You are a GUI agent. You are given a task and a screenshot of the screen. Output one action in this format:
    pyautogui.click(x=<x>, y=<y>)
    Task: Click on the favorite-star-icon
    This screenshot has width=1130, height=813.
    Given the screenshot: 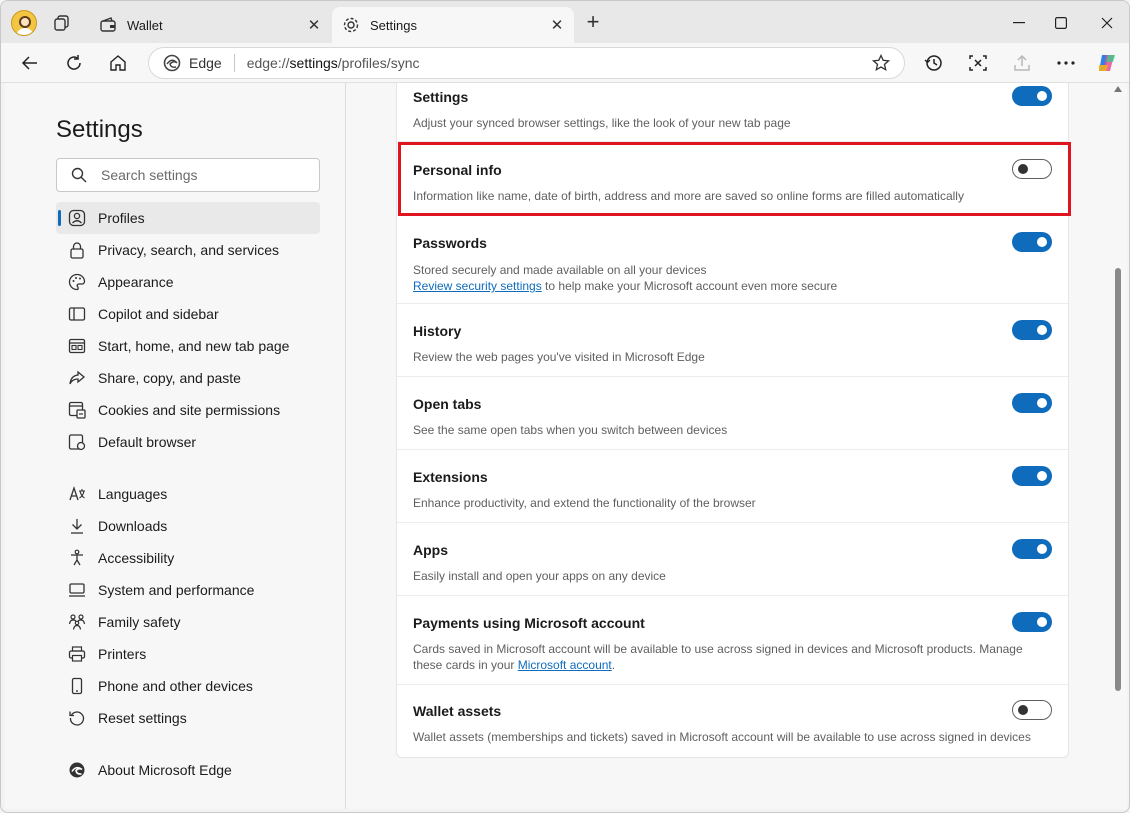 What is the action you would take?
    pyautogui.click(x=881, y=63)
    